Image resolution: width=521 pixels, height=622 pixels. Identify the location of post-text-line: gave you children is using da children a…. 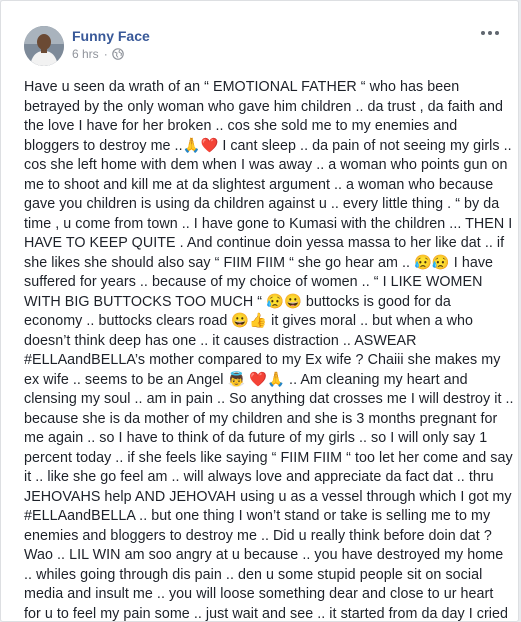
(262, 204).